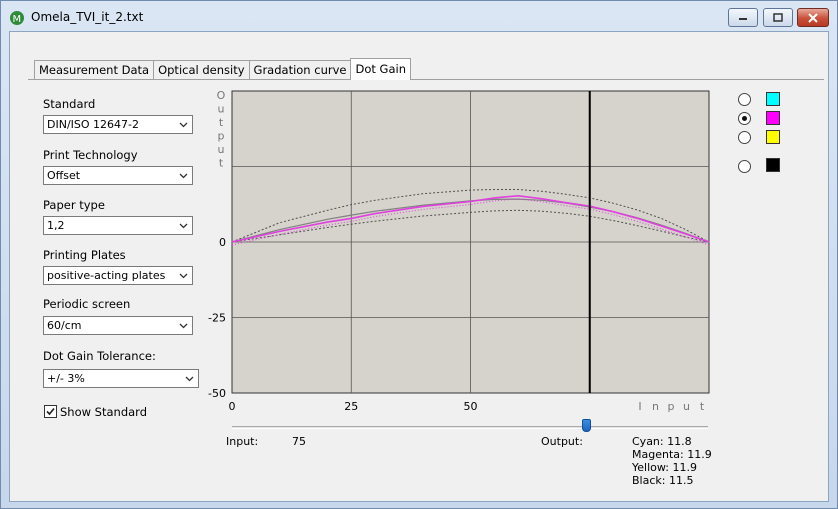 Image resolution: width=838 pixels, height=509 pixels. Describe the element at coordinates (586, 425) in the screenshot. I see `input-slider-thumb` at that location.